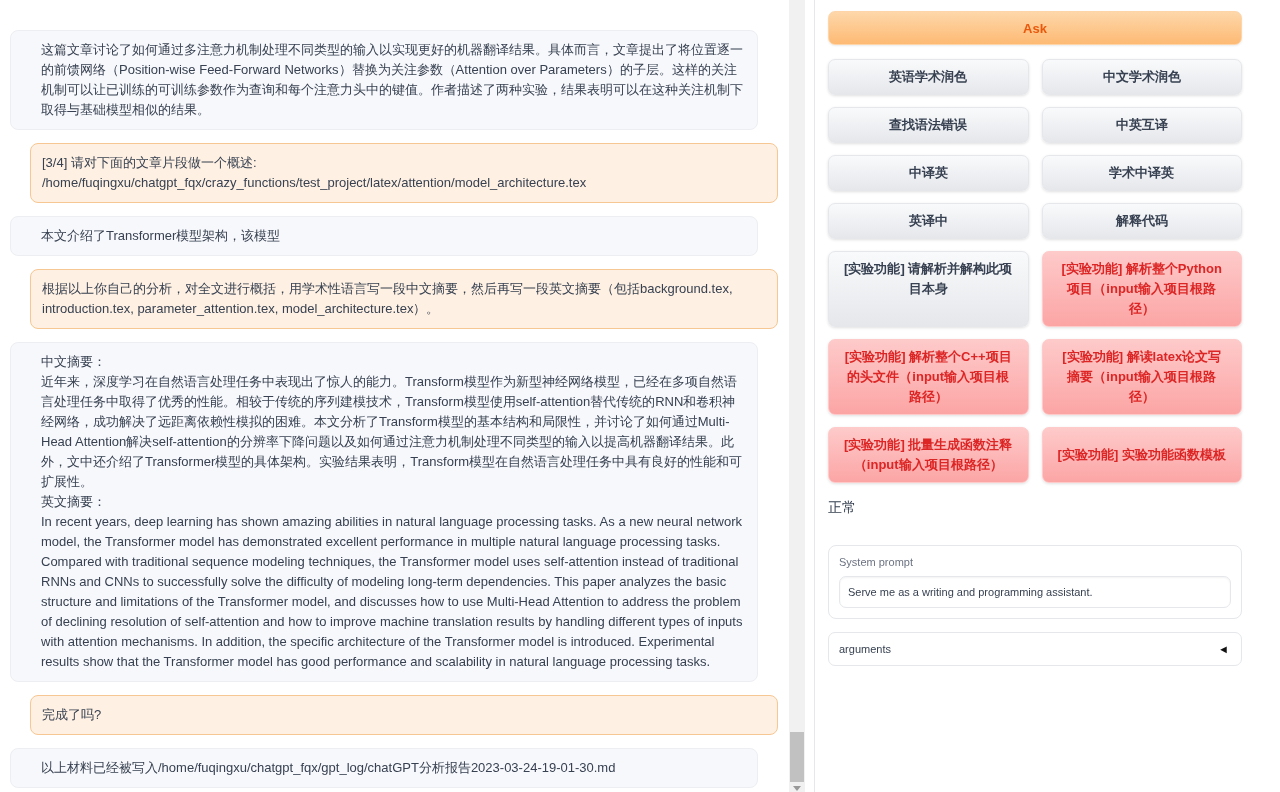 Image resolution: width=1280 pixels, height=792 pixels. What do you see at coordinates (388, 299) in the screenshot?
I see `message-text: 根据以上你自己的分析，对全文进行概括，用学术性语言写一段中文摘要，然后再写一段英文摘要（包括background.tex, introduction.tex, parameter_attention.tex, model_architecture.tex）。` at bounding box center [388, 299].